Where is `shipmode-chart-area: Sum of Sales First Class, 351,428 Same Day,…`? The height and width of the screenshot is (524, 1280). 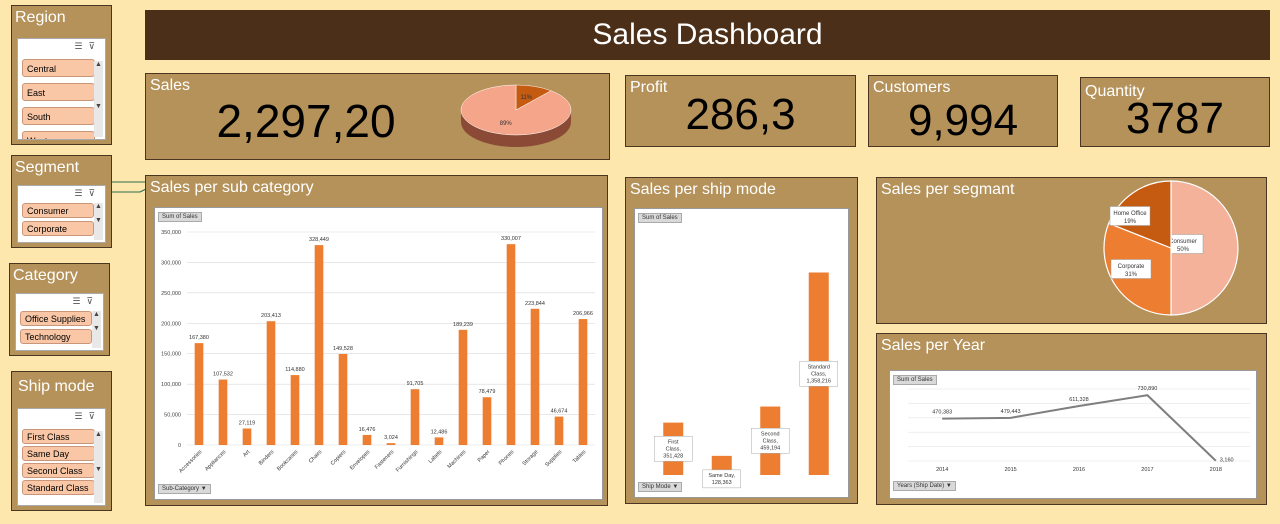
shipmode-chart-area: Sum of Sales First Class, 351,428 Same Day,… is located at coordinates (741, 353).